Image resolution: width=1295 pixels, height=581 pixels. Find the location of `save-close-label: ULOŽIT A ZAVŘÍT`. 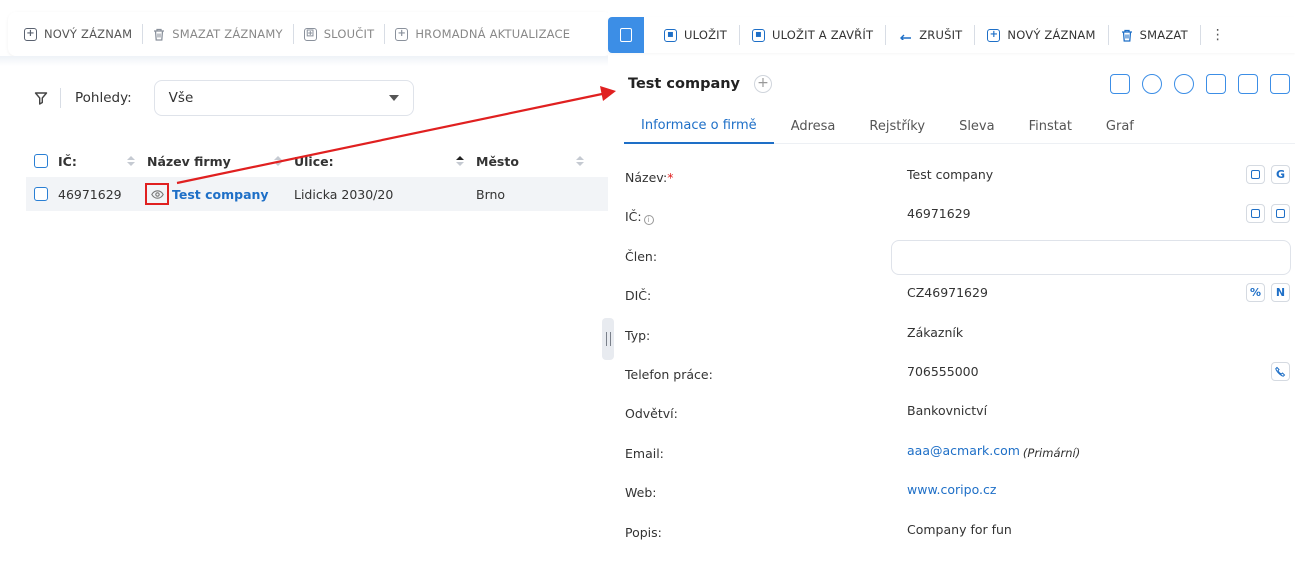

save-close-label: ULOŽIT A ZAVŘÍT is located at coordinates (822, 35).